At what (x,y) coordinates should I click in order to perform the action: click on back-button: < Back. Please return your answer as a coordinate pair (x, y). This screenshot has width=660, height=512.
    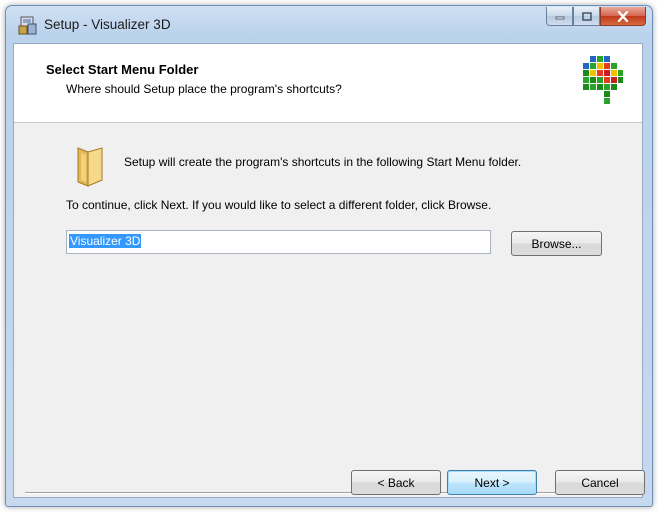
    Looking at the image, I should click on (396, 482).